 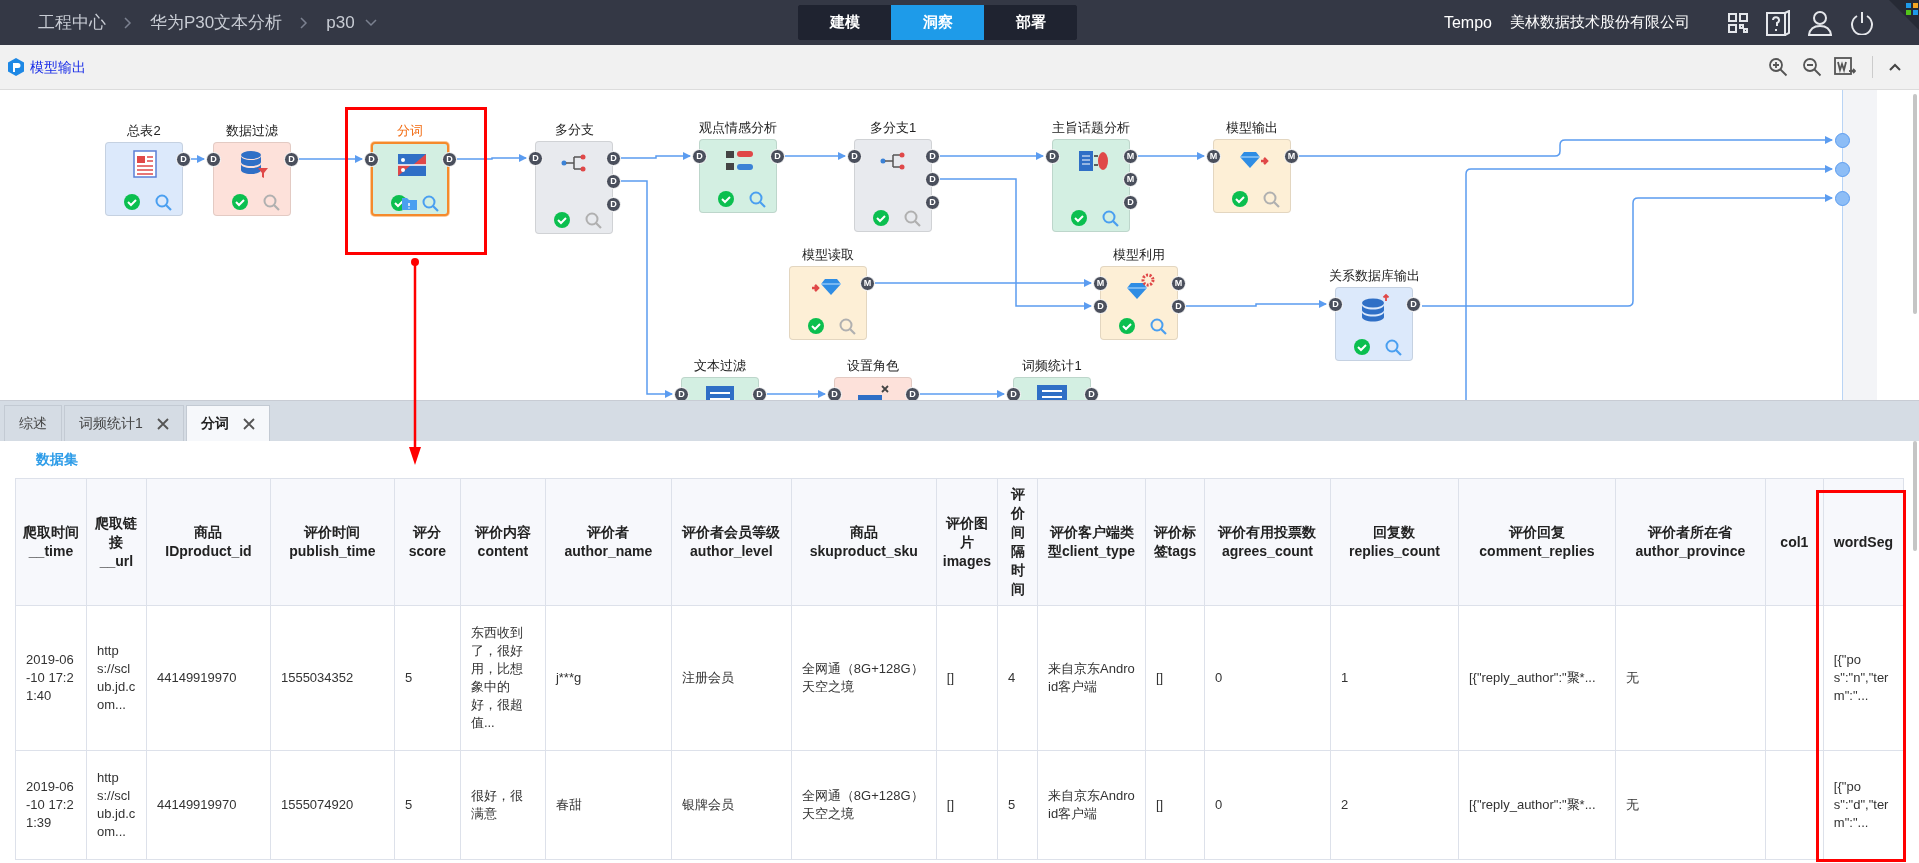 What do you see at coordinates (1091, 542) in the screenshot?
I see `column-header: 评价客户端类型client_type` at bounding box center [1091, 542].